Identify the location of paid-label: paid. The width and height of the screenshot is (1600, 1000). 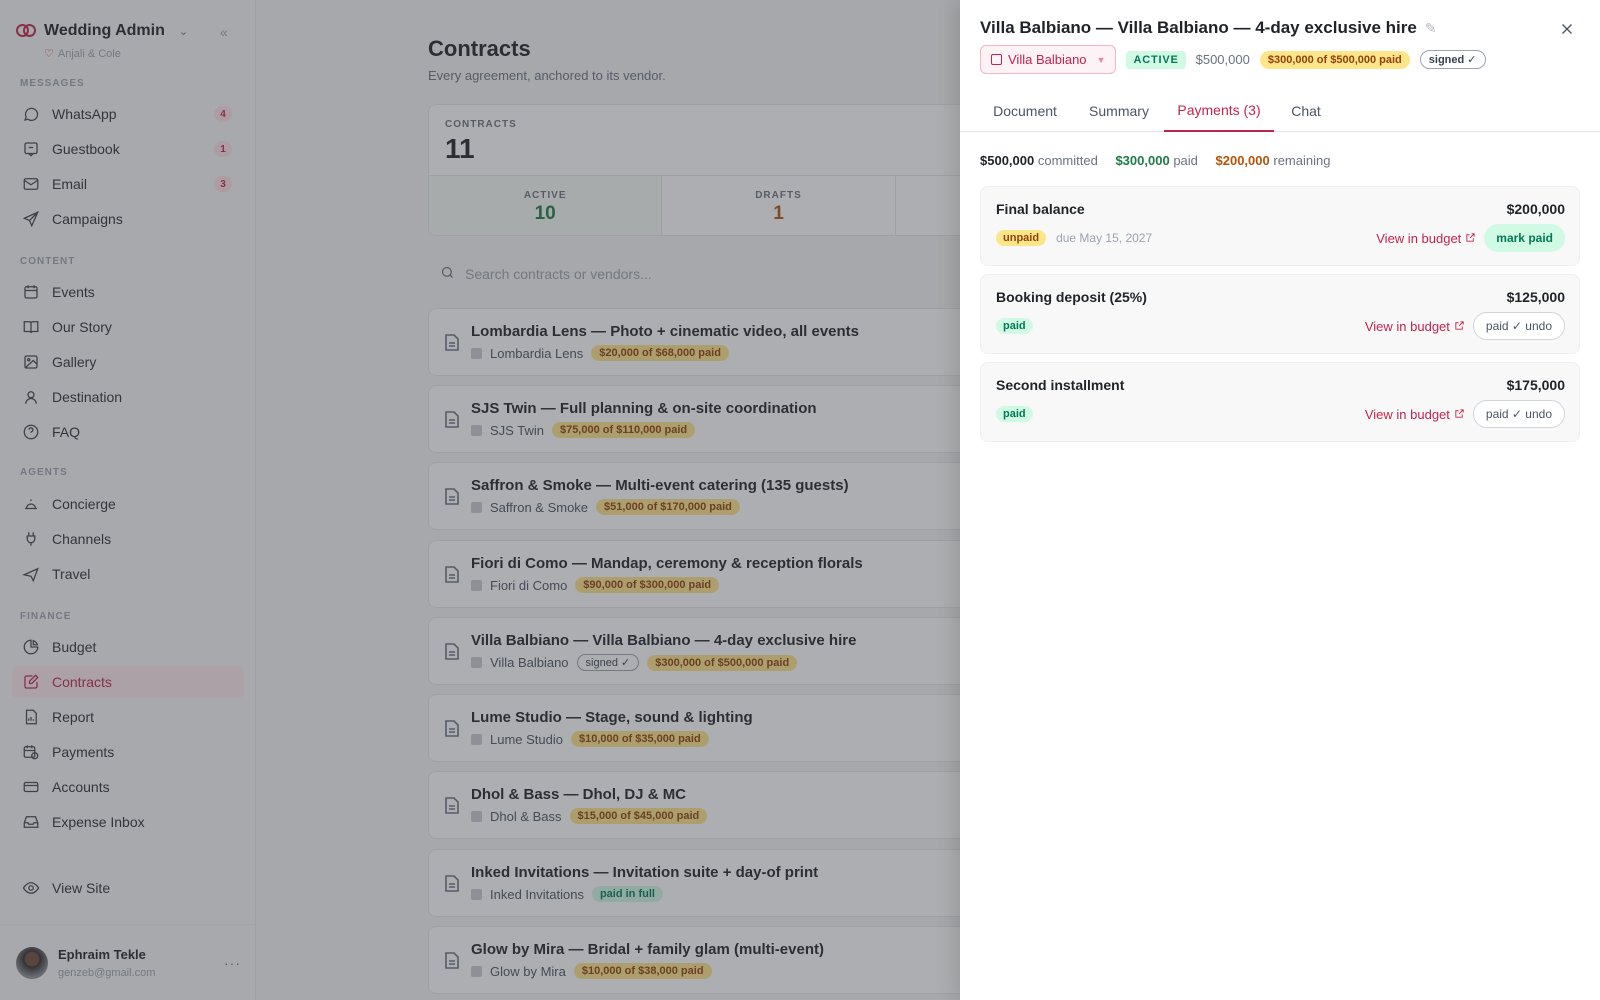
(1185, 160).